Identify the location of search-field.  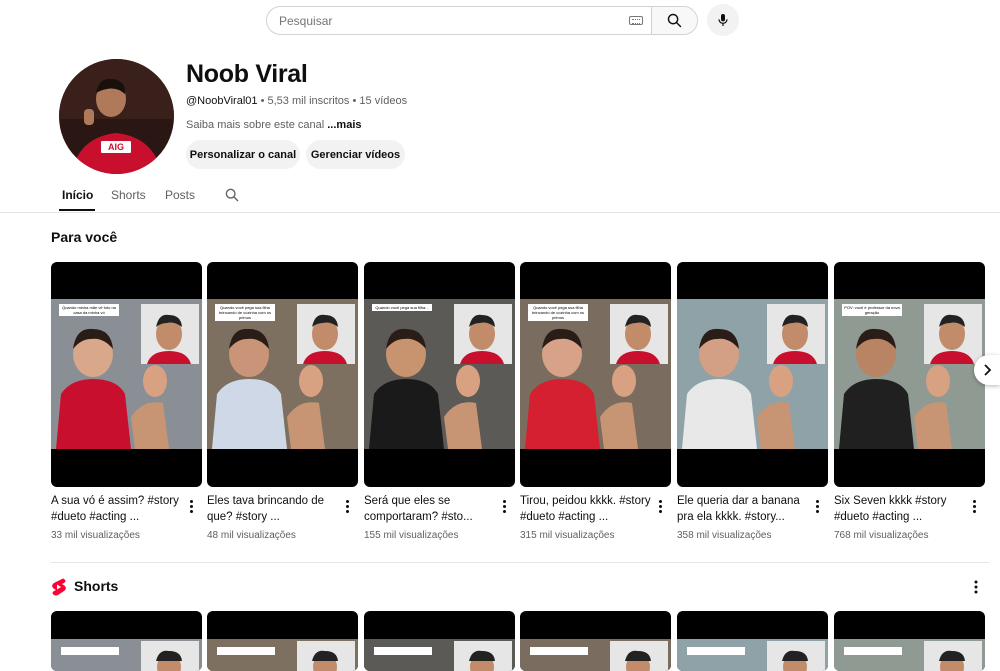
(459, 20).